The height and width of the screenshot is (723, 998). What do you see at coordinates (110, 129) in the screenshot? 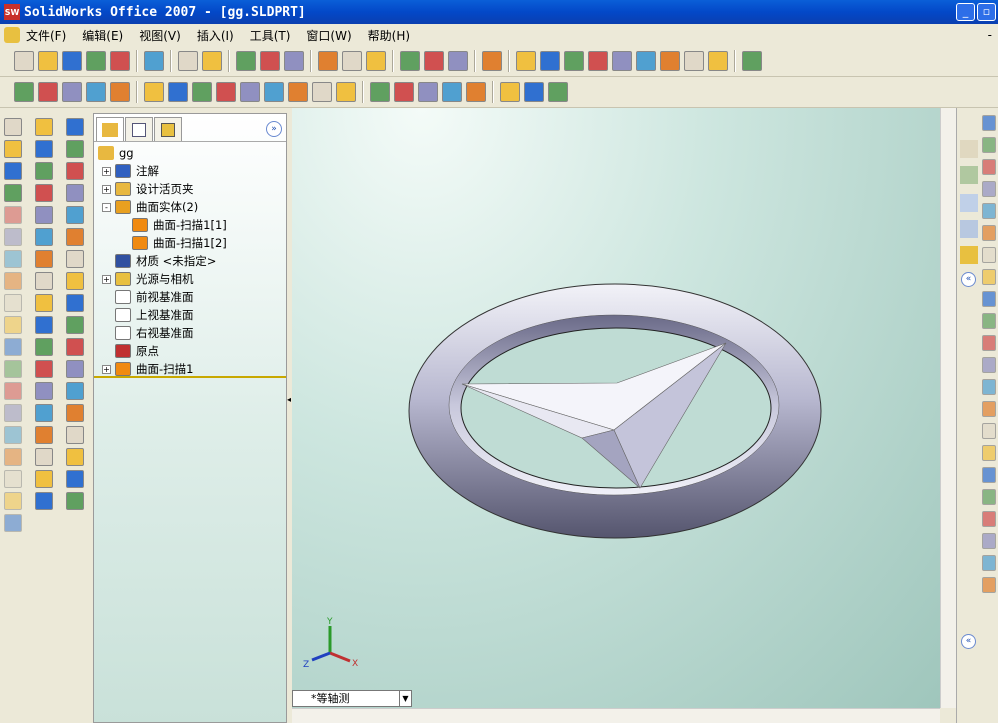
I see `tab-feature-manager` at bounding box center [110, 129].